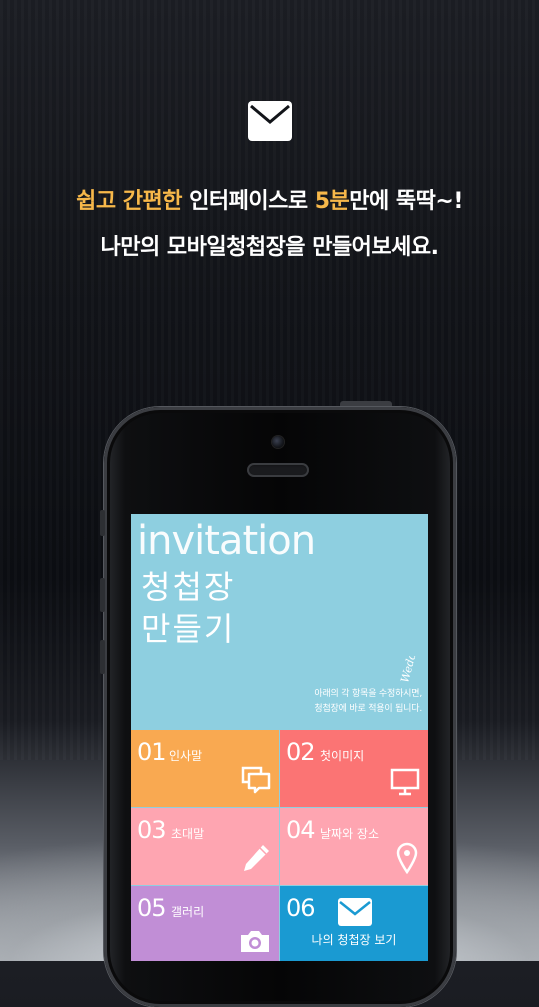 Image resolution: width=539 pixels, height=1007 pixels. Describe the element at coordinates (256, 858) in the screenshot. I see `pencil-icon` at that location.